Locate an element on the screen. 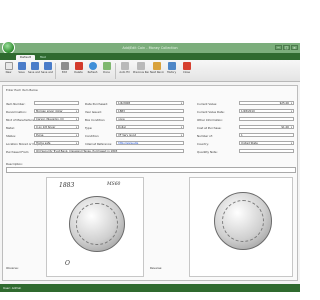 Image resolution: width=320 pixels, height=300 pixels. other-information-input is located at coordinates (266, 119).